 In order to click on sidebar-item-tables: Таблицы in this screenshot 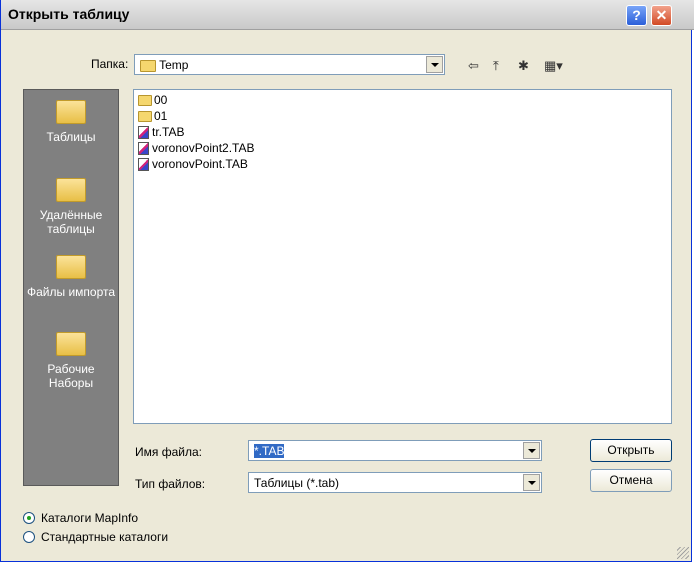, I will do `click(71, 122)`.